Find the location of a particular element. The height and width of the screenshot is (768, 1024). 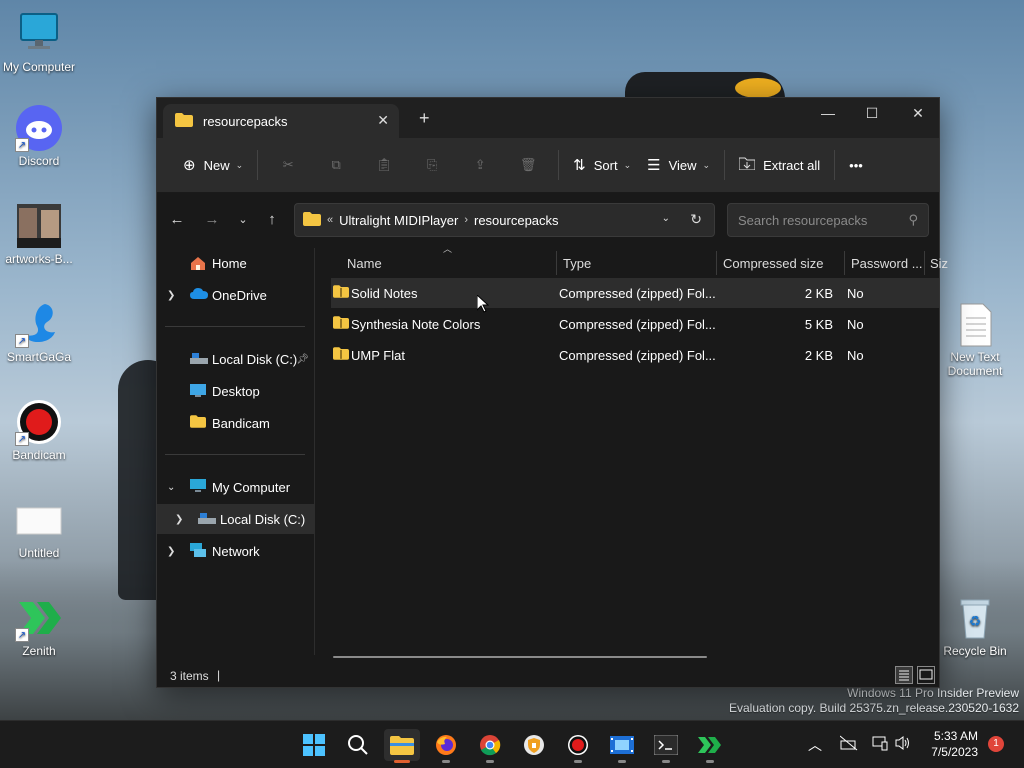

wallpaper-penguin-beak is located at coordinates (758, 88).